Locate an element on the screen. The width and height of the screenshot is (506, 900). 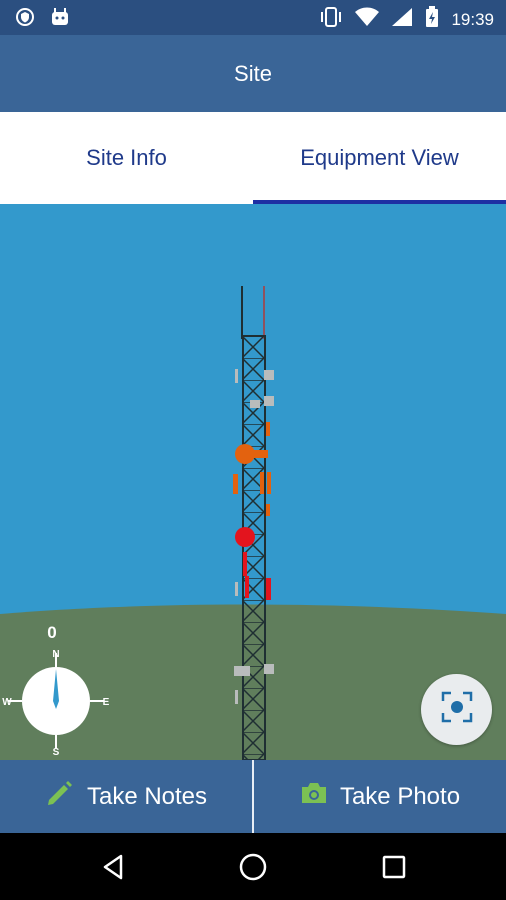
tab-equipment-view: Equipment View is located at coordinates (379, 158).